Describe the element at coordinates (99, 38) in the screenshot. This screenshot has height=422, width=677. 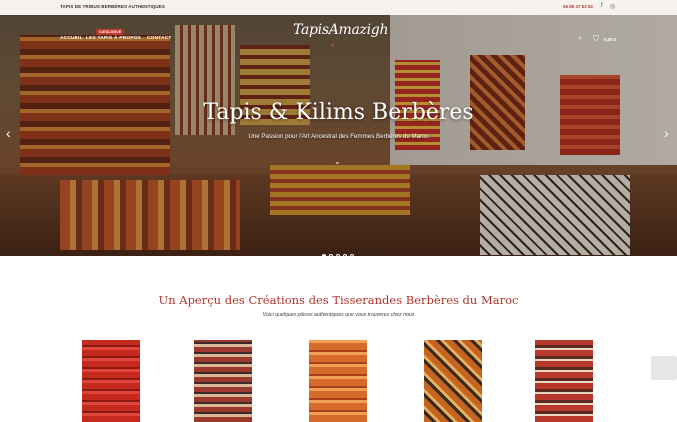
I see `nav-item-les-tapis: LES TAPIS` at that location.